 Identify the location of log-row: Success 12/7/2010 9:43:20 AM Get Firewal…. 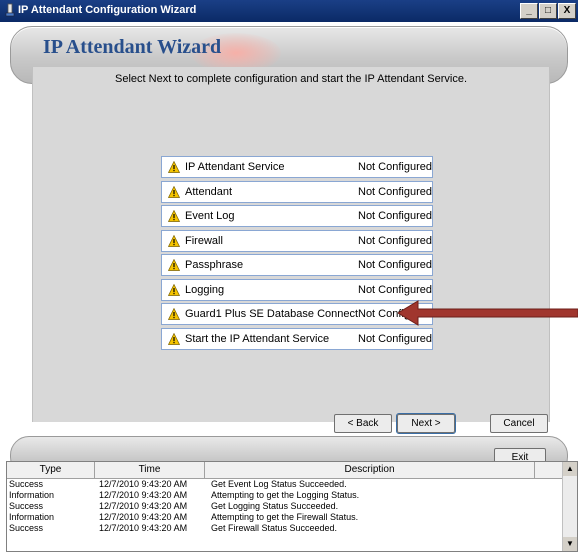
(292, 528).